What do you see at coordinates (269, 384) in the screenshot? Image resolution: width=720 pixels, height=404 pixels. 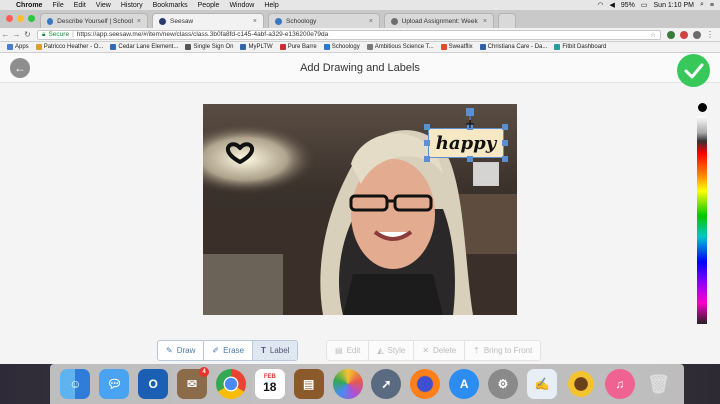 I see `calendar-icon: FEB 18` at bounding box center [269, 384].